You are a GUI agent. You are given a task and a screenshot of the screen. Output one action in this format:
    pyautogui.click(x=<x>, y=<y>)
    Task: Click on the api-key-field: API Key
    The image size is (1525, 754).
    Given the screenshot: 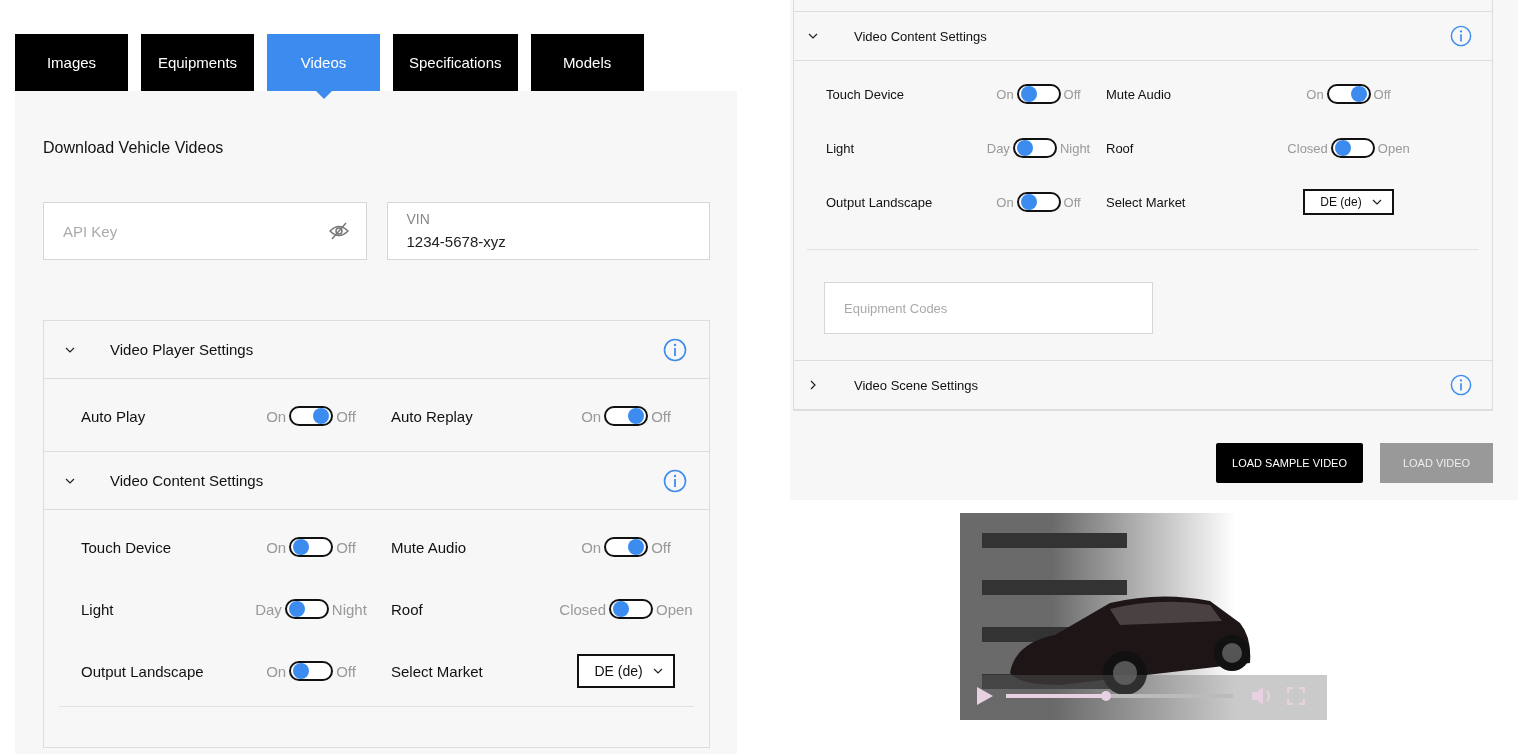 What is the action you would take?
    pyautogui.click(x=205, y=231)
    